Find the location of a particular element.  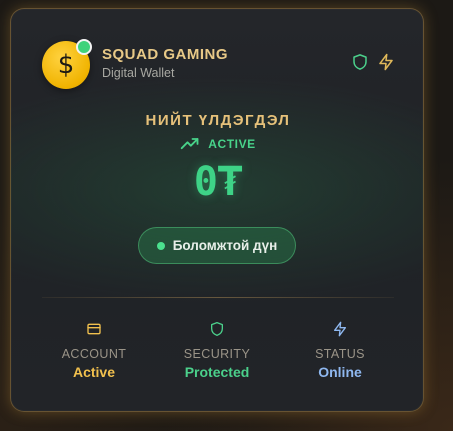

online-indicator-dot is located at coordinates (84, 47).